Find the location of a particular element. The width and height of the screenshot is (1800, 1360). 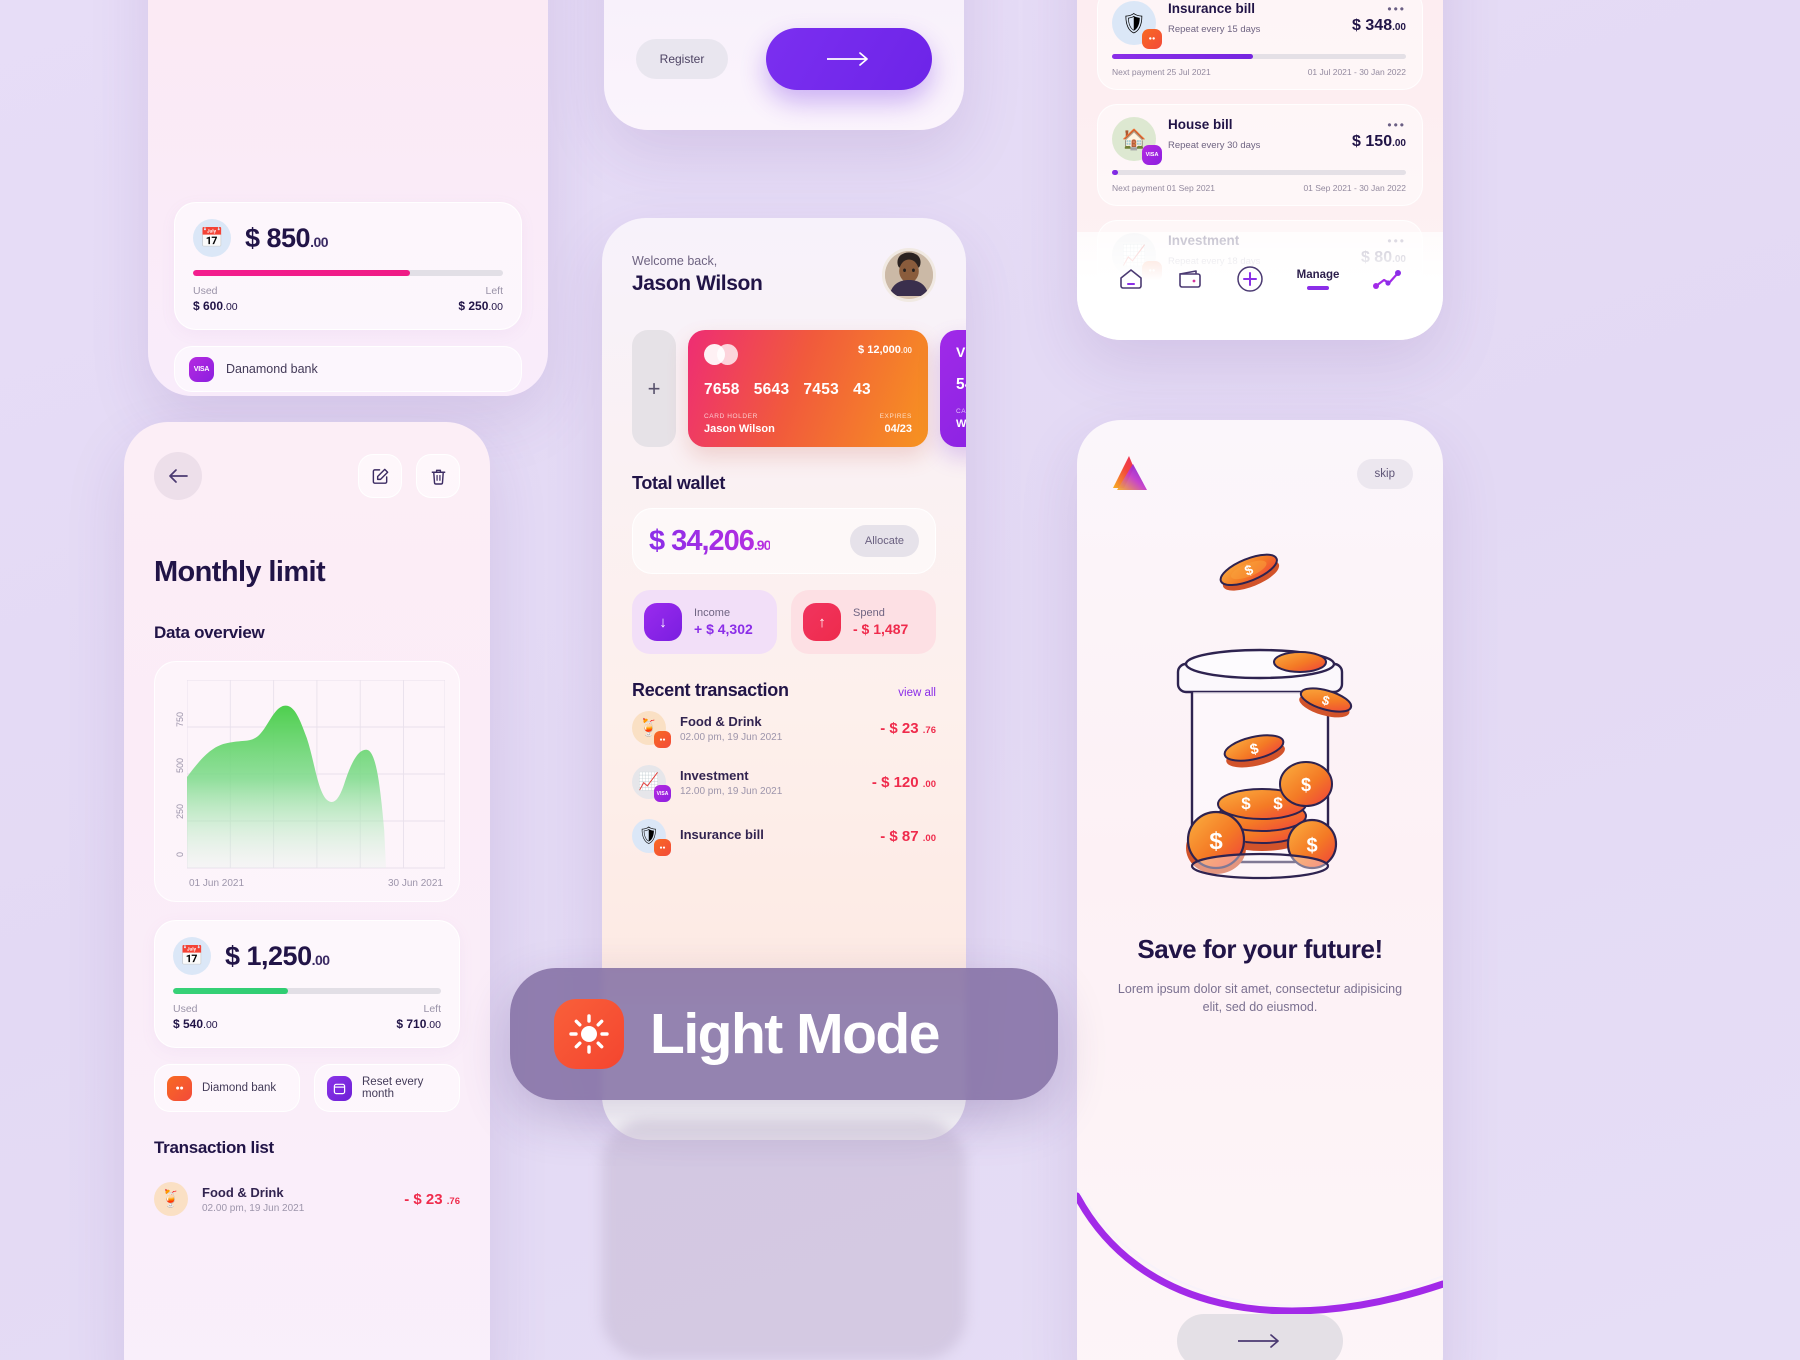

sun-icon is located at coordinates (589, 1034).